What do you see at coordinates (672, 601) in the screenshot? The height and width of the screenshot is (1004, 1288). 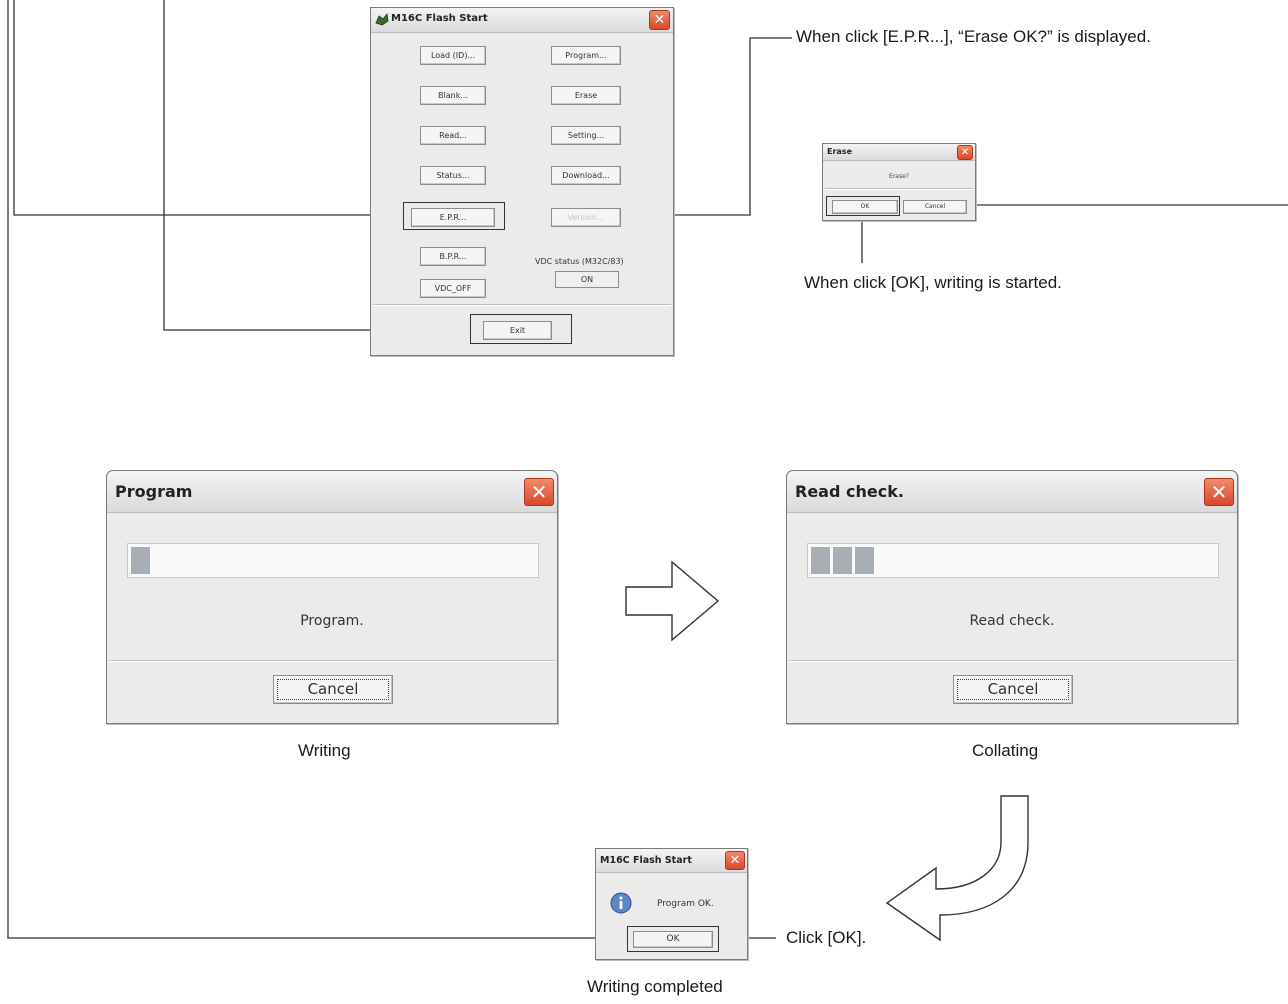 I see `flow-arrow-right` at bounding box center [672, 601].